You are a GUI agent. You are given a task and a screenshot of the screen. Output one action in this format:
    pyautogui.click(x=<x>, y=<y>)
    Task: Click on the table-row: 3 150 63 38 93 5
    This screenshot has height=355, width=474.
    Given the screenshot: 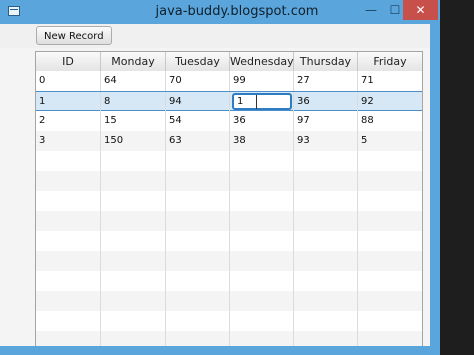 What is the action you would take?
    pyautogui.click(x=229, y=141)
    